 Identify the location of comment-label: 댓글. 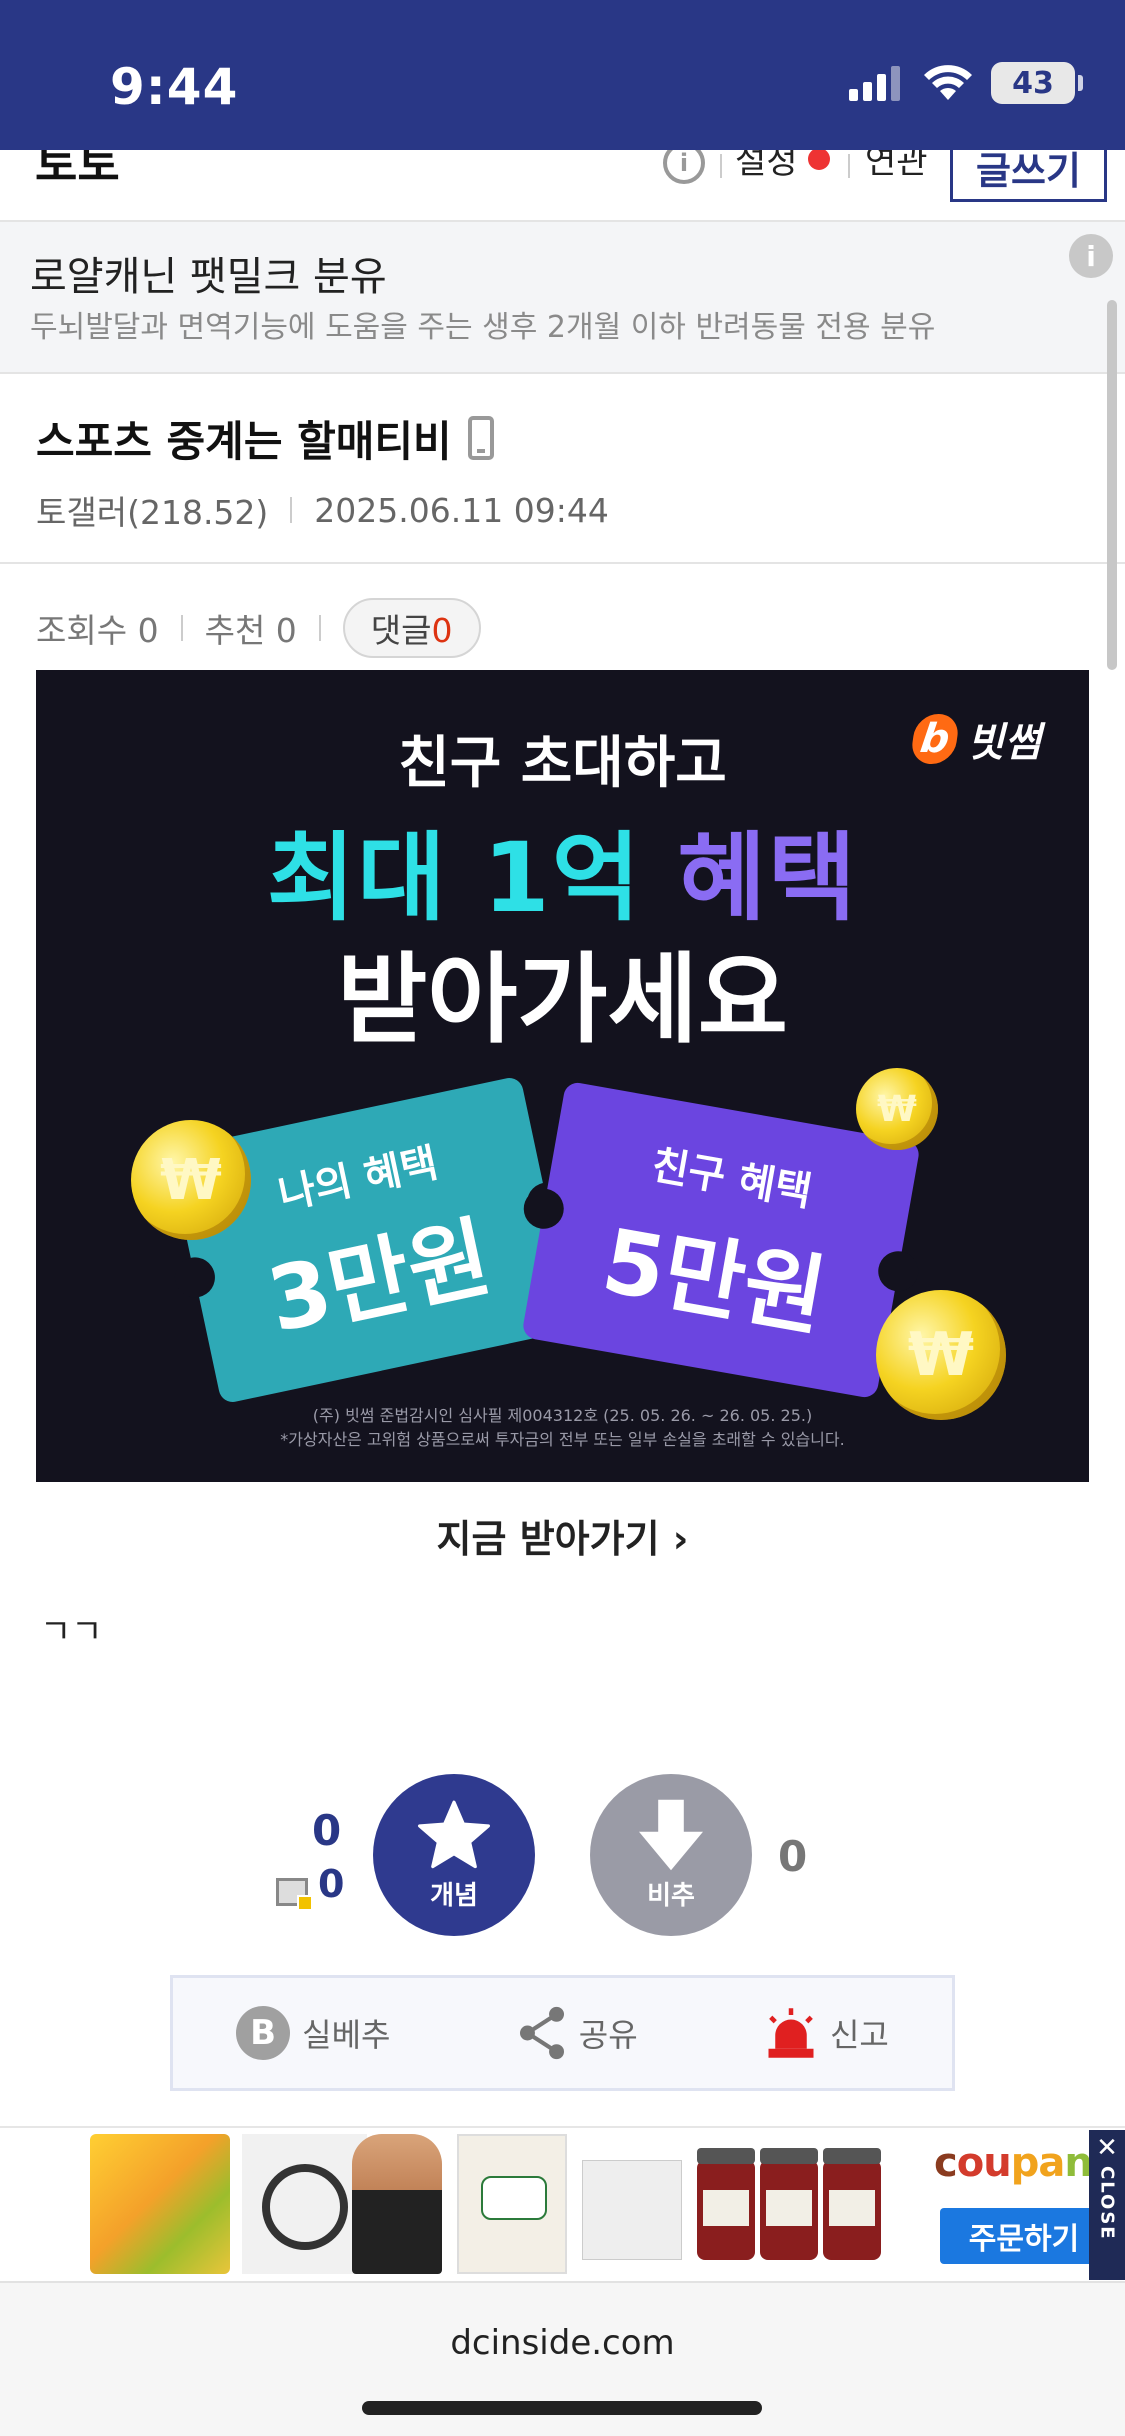
(401, 630).